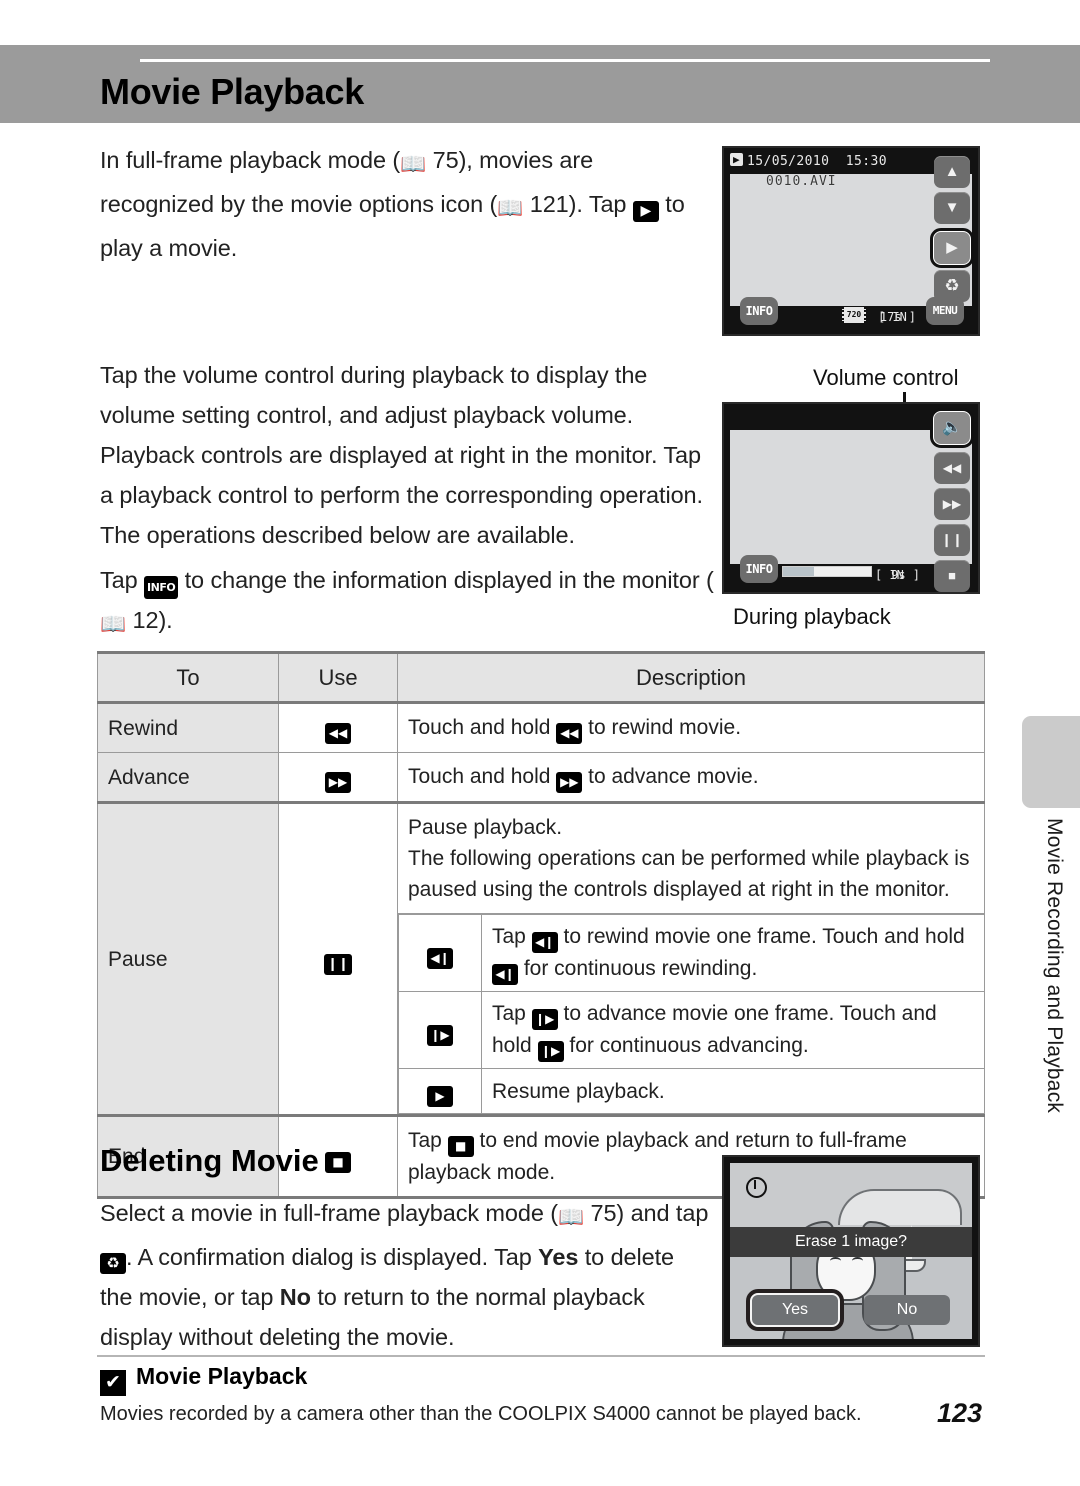 The height and width of the screenshot is (1486, 1080). Describe the element at coordinates (165, 620) in the screenshot. I see `info-text-c: ).` at that location.